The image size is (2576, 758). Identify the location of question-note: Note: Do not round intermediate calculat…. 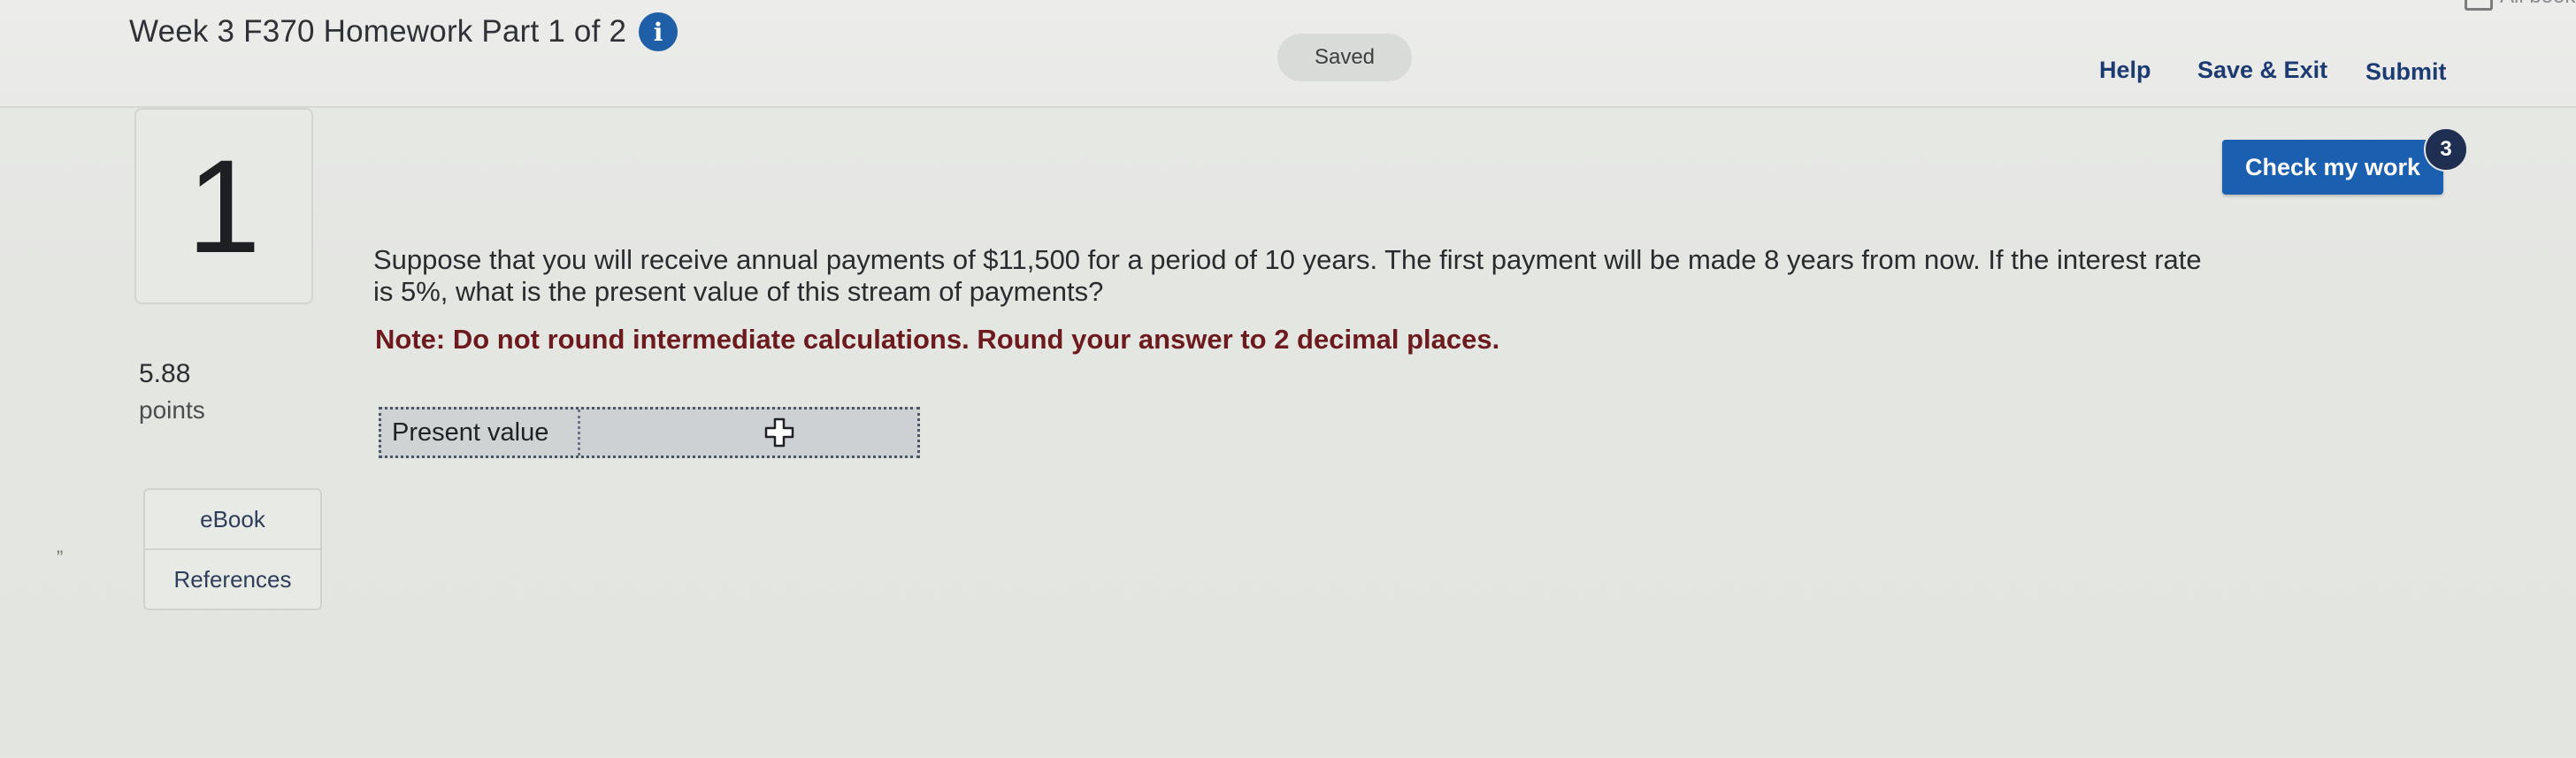
(937, 339).